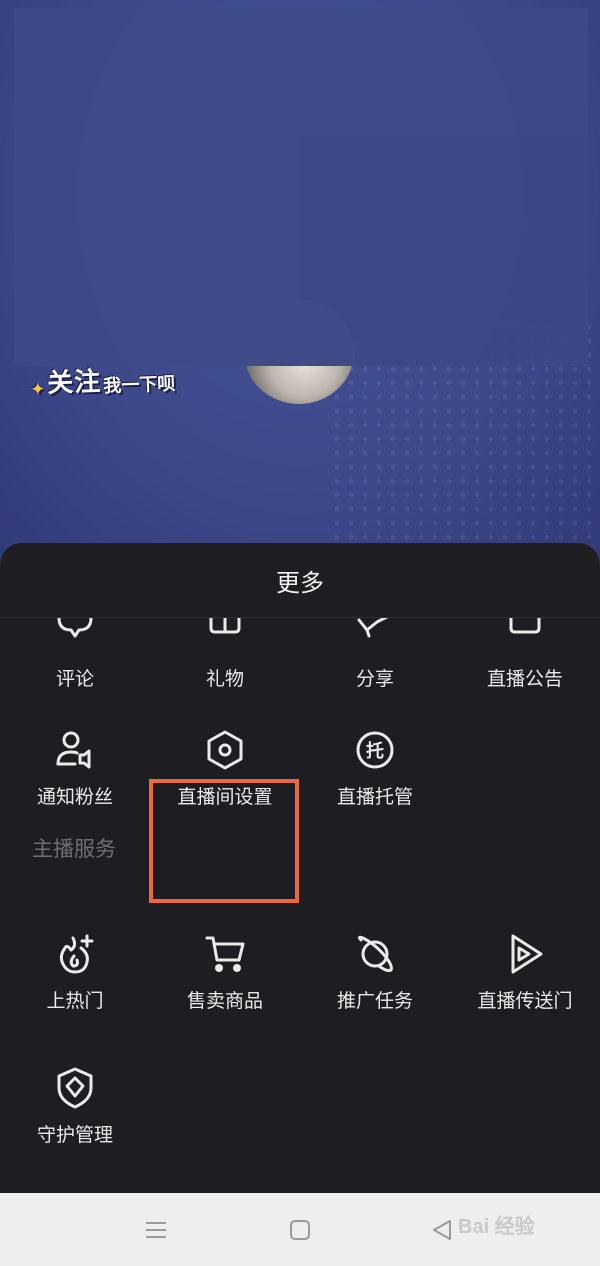  I want to click on item-notify-fans: 通知粉丝, so click(75, 768).